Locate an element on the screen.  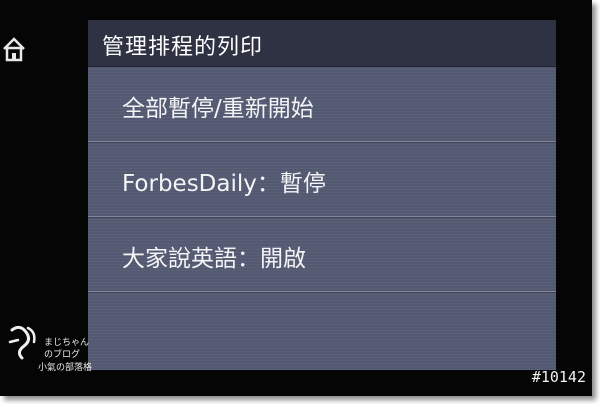
title-bar: 管理排程的列印 is located at coordinates (322, 43).